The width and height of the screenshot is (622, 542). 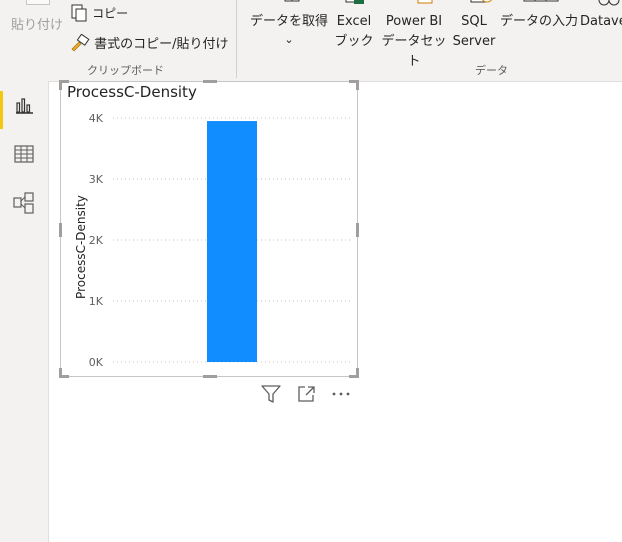 I want to click on excel-workbook-button: Excel ブック, so click(x=354, y=28).